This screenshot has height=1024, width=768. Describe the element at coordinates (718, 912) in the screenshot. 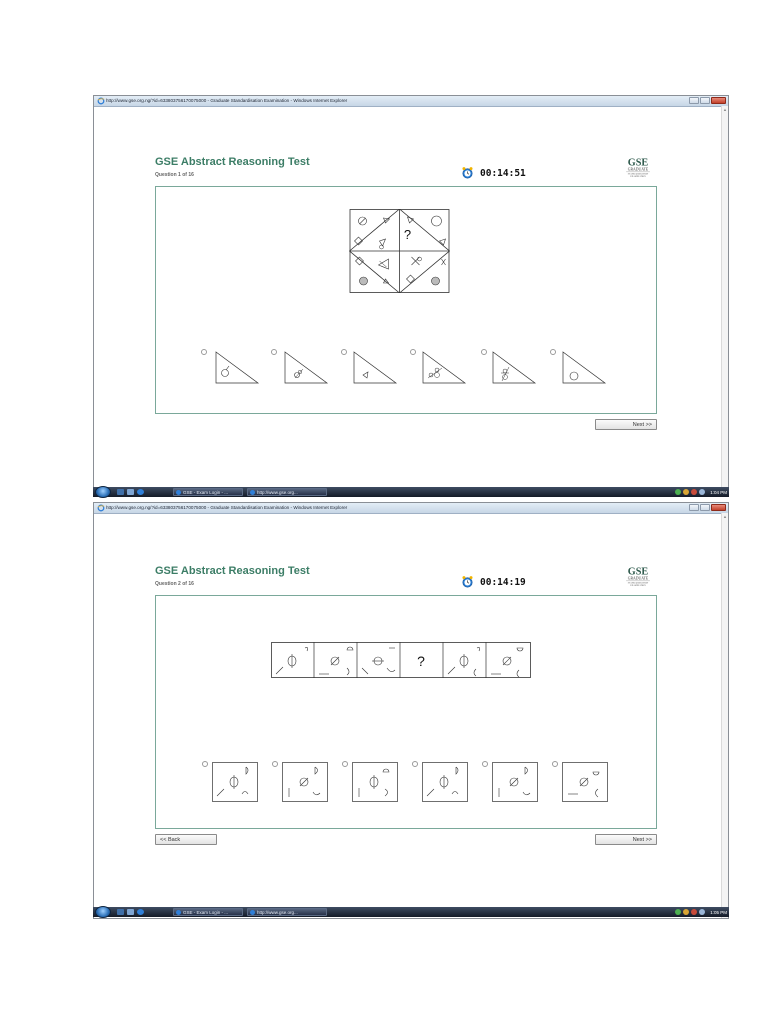

I see `taskbar-clock: 1:05 PM` at that location.